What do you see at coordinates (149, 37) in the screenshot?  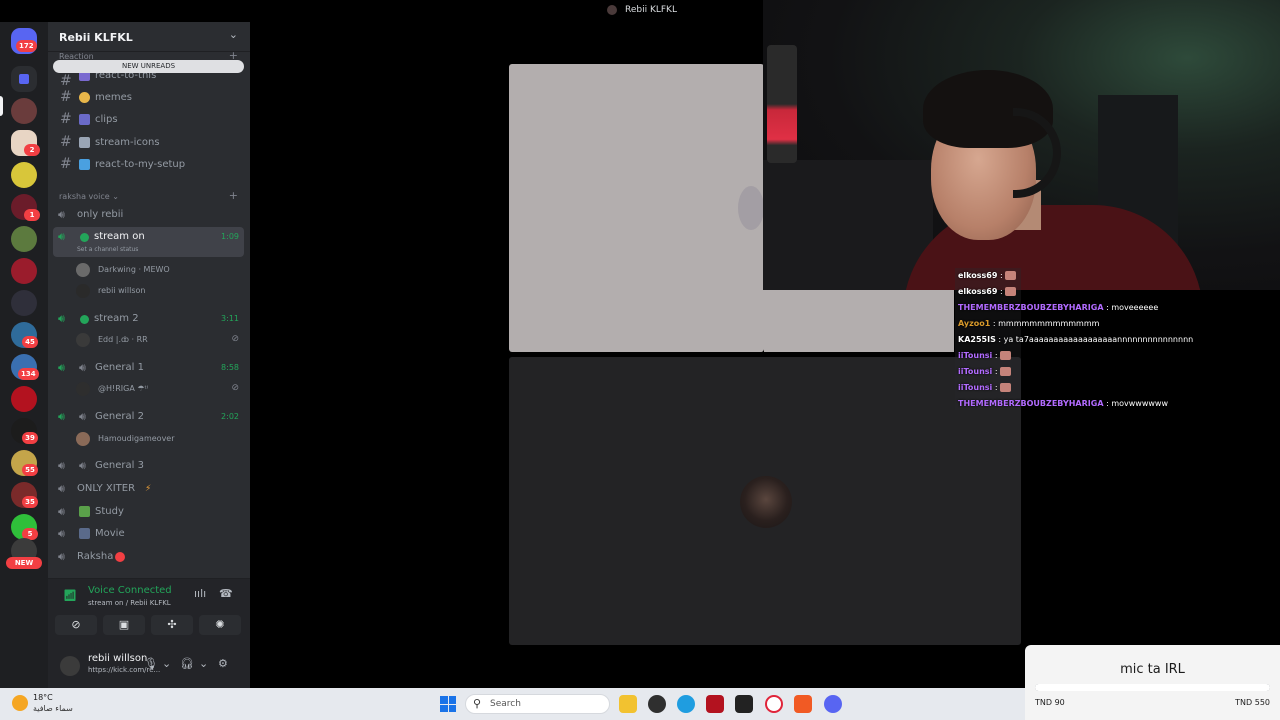 I see `server-header: Rebii KLFKL ⌄` at bounding box center [149, 37].